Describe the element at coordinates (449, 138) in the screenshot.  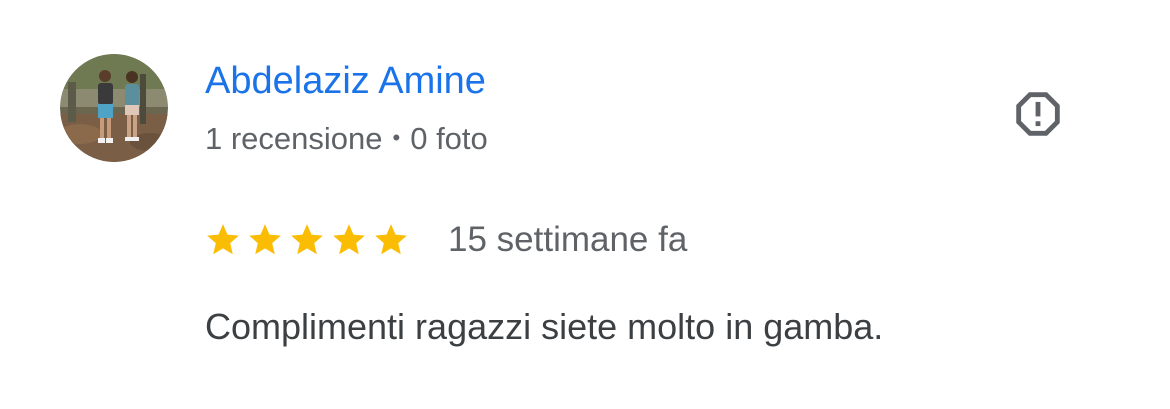
I see `photo-count: 0 foto` at that location.